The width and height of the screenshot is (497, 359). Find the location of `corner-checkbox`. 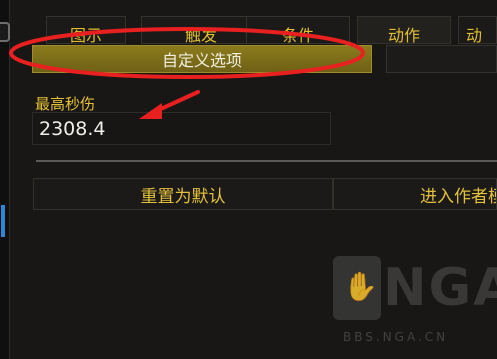

corner-checkbox is located at coordinates (5, 32).